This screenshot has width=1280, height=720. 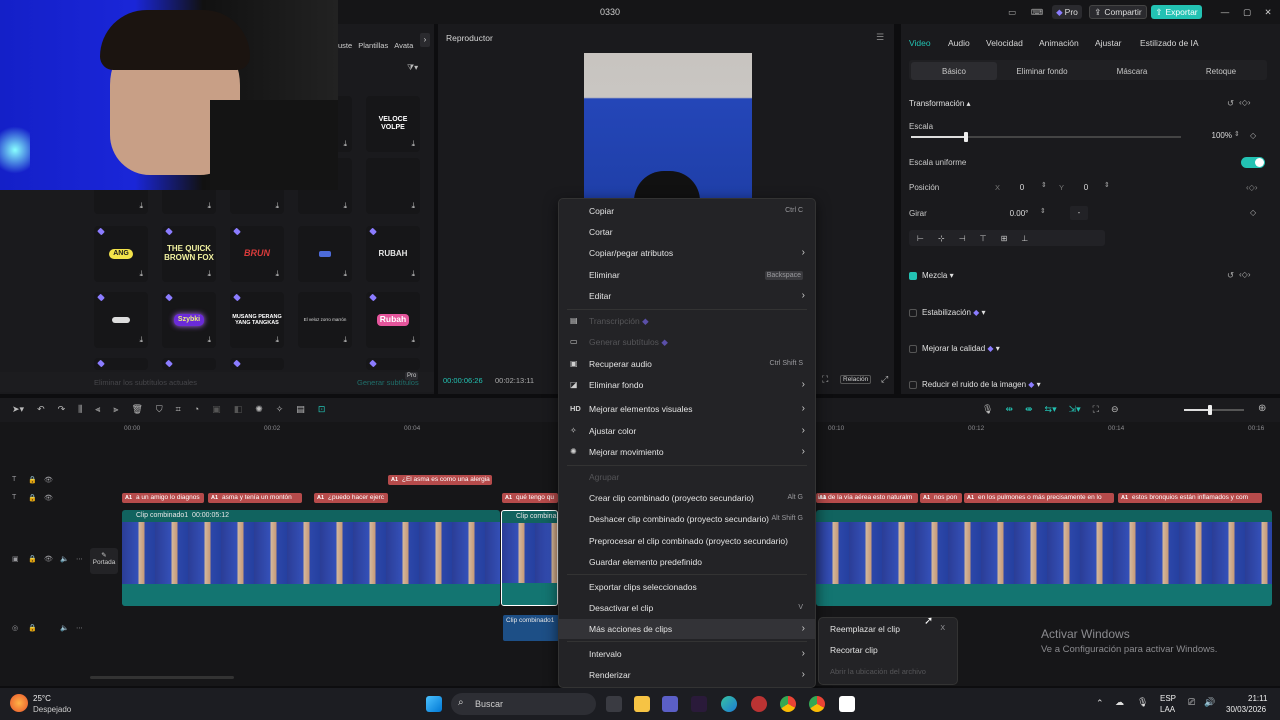 I want to click on language-code: ESP, so click(x=1168, y=698).